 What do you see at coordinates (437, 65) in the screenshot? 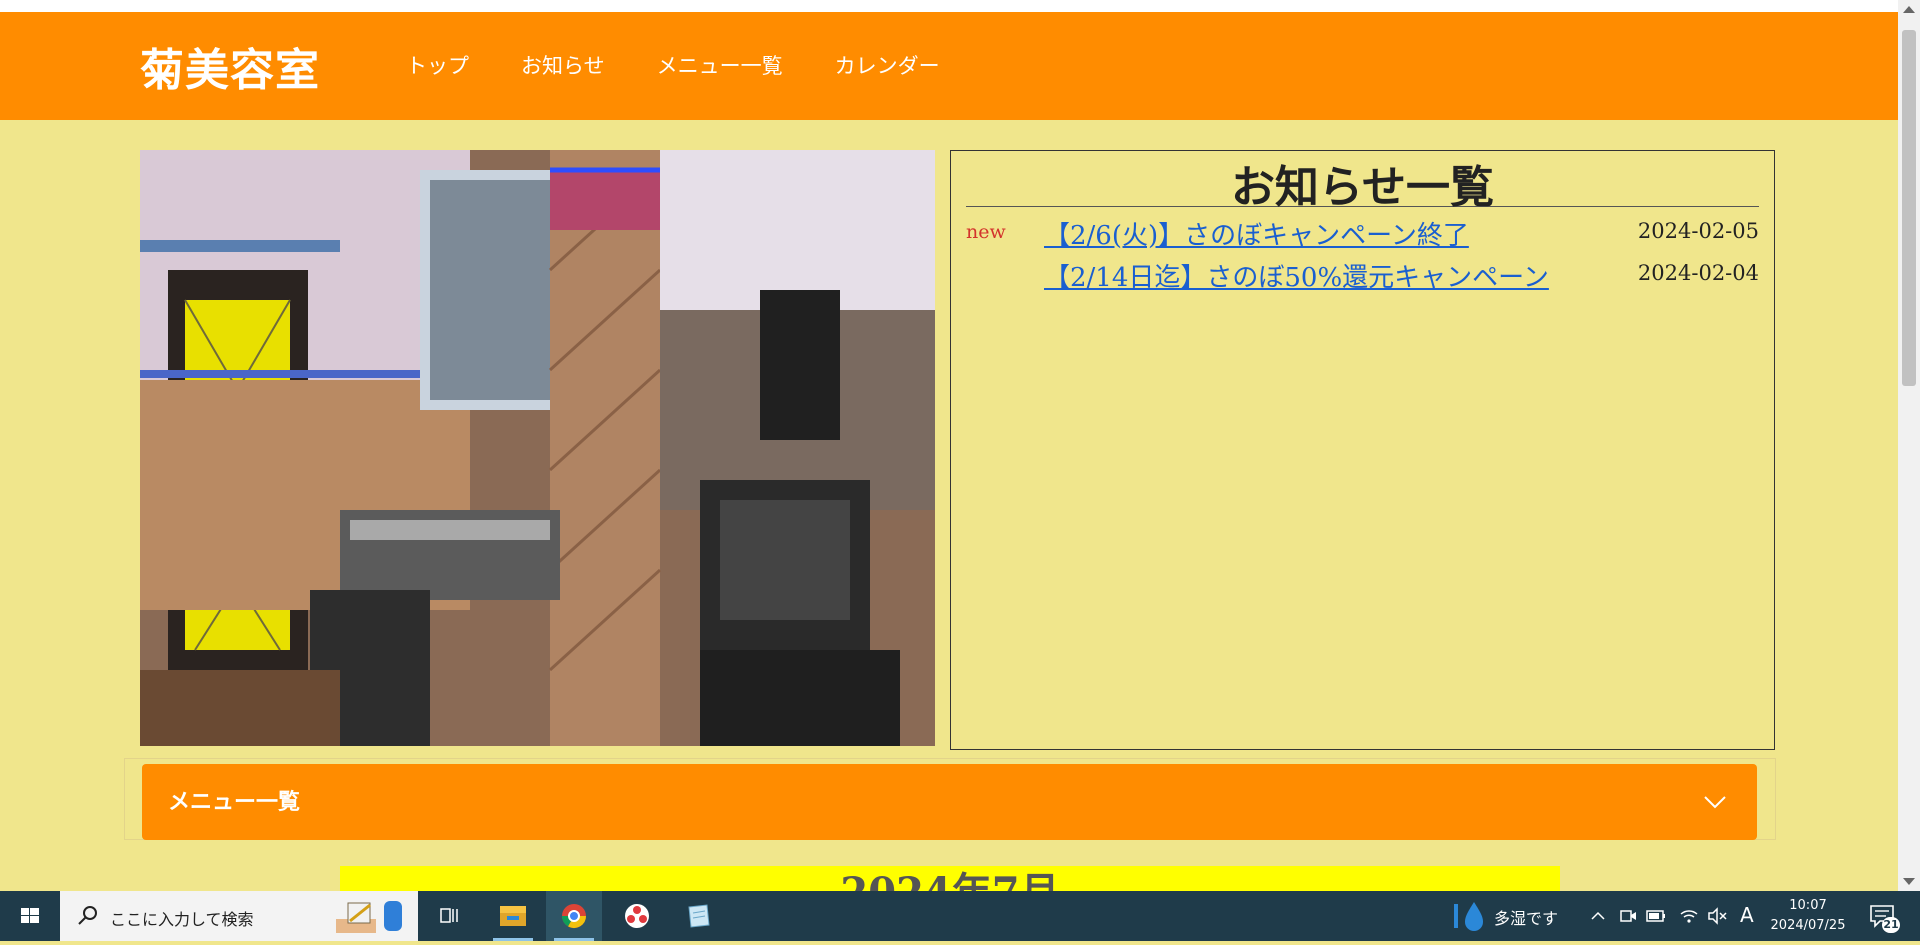
I see `nav-top: トップ` at bounding box center [437, 65].